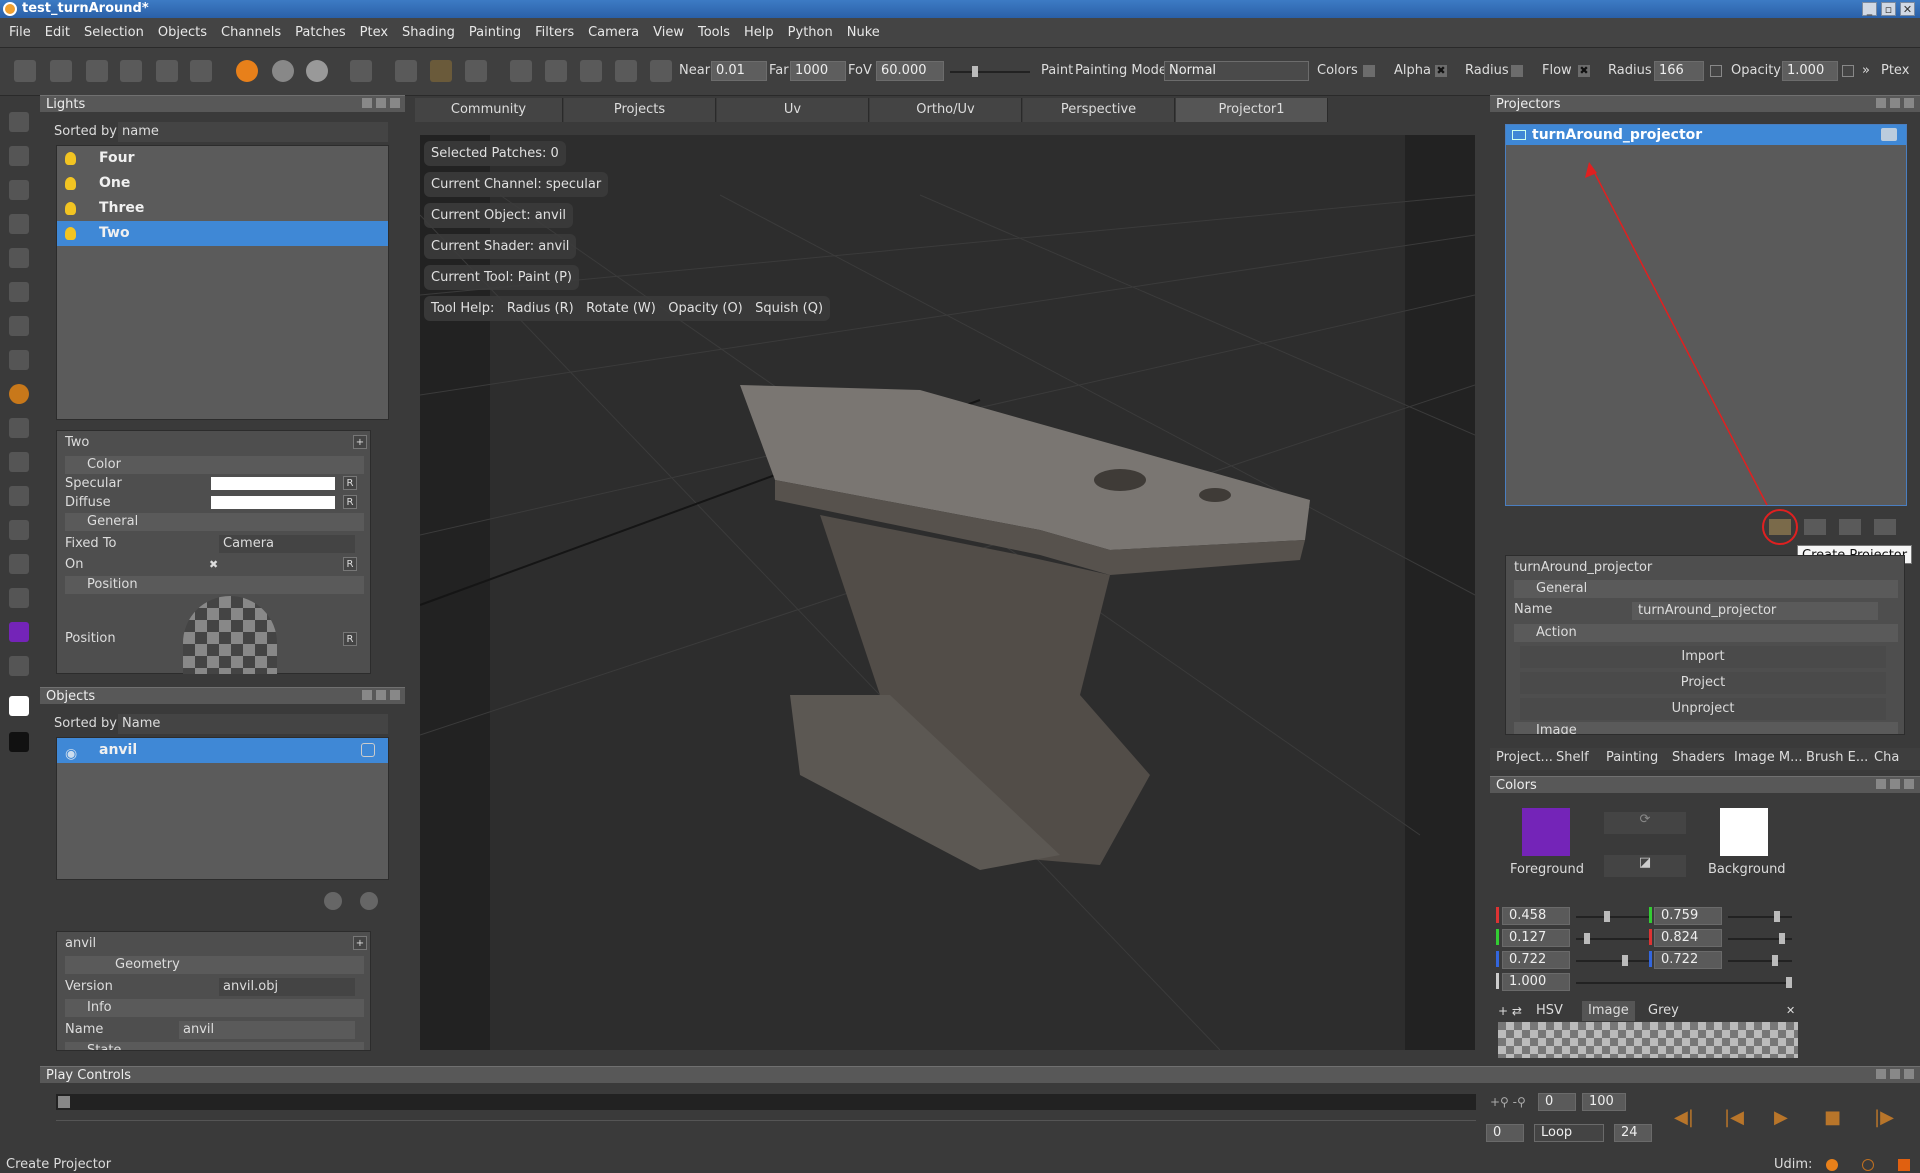  What do you see at coordinates (214, 585) in the screenshot?
I see `position-section: Position` at bounding box center [214, 585].